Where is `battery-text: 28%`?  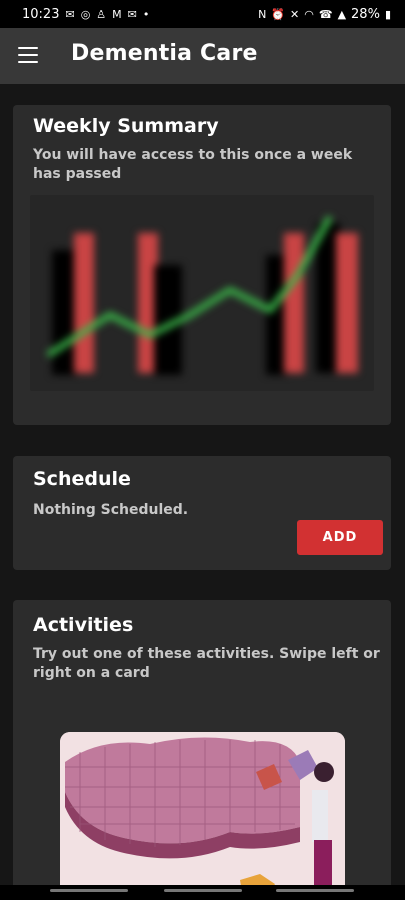 battery-text: 28% is located at coordinates (365, 14).